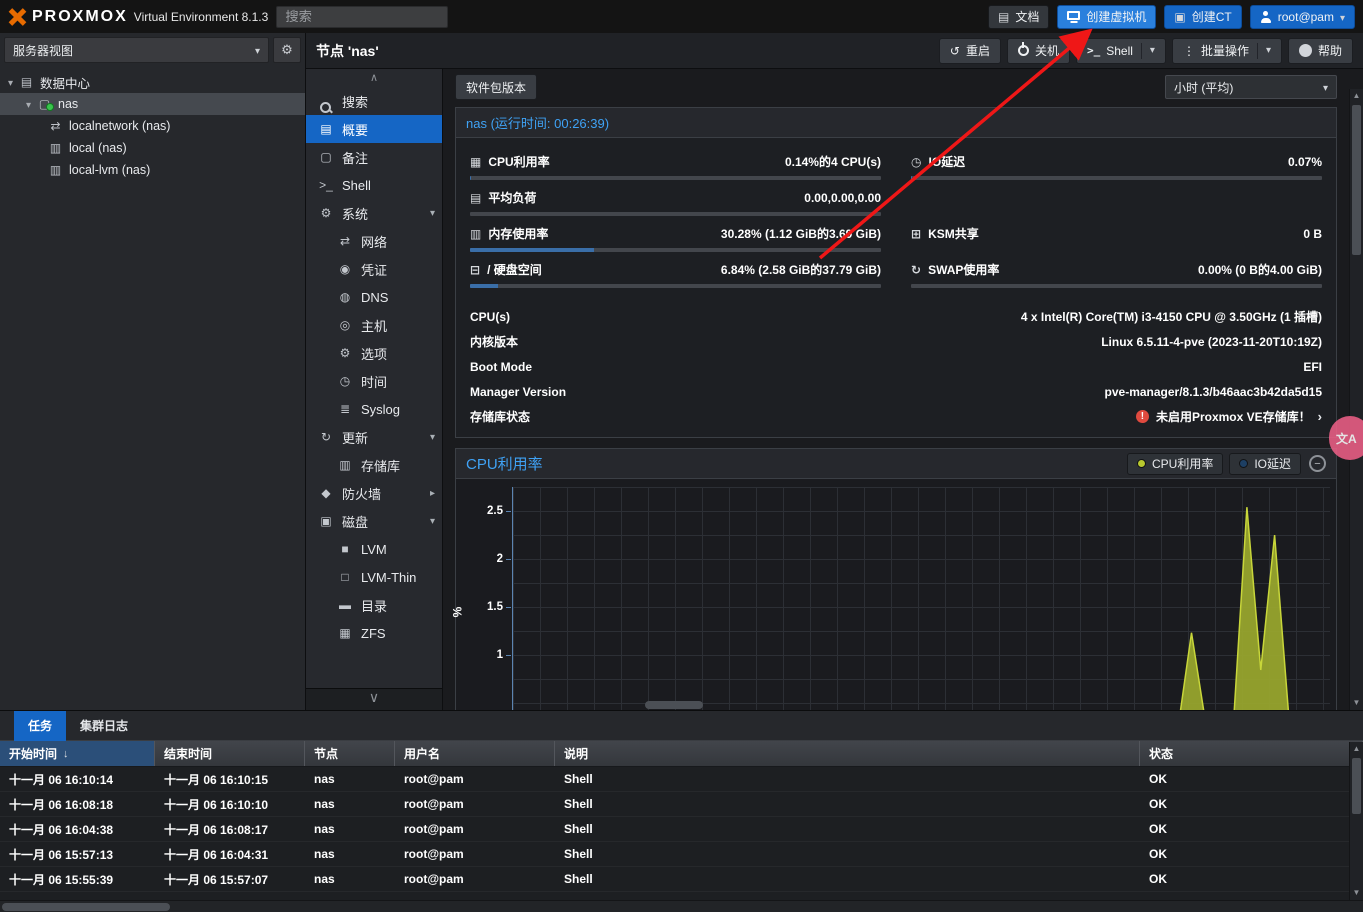  Describe the element at coordinates (896, 464) in the screenshot. I see `chart-panel-header: CPU利用率 CPU利用率 IO延迟 −` at that location.